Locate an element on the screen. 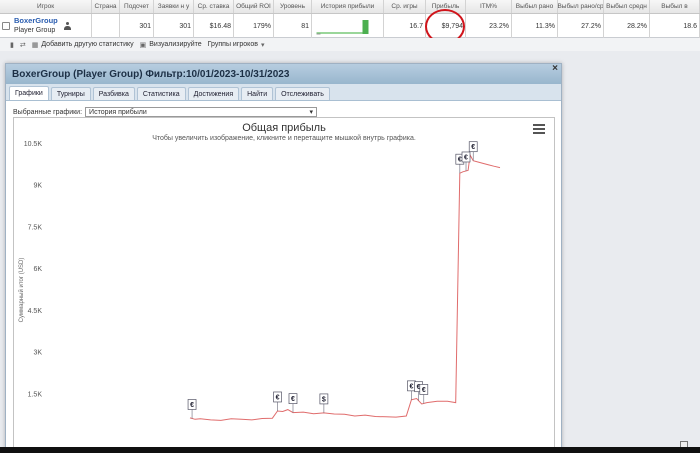  late-cell: 18.6 is located at coordinates (675, 26).